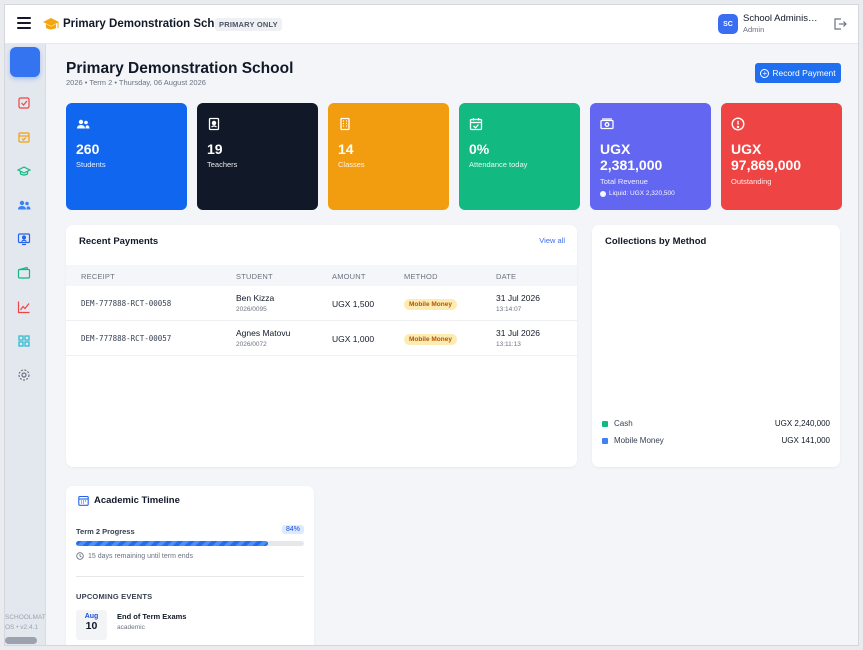 This screenshot has width=863, height=650. What do you see at coordinates (257, 156) in the screenshot?
I see `stat-card-teachers: 19 Teachers` at bounding box center [257, 156].